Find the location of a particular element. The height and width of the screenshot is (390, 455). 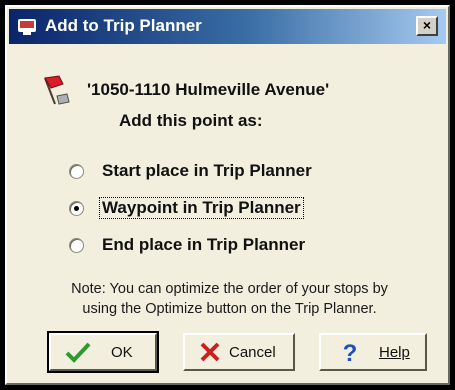

location-address: '1050-1110 Hulmeville Avenue' is located at coordinates (208, 89).